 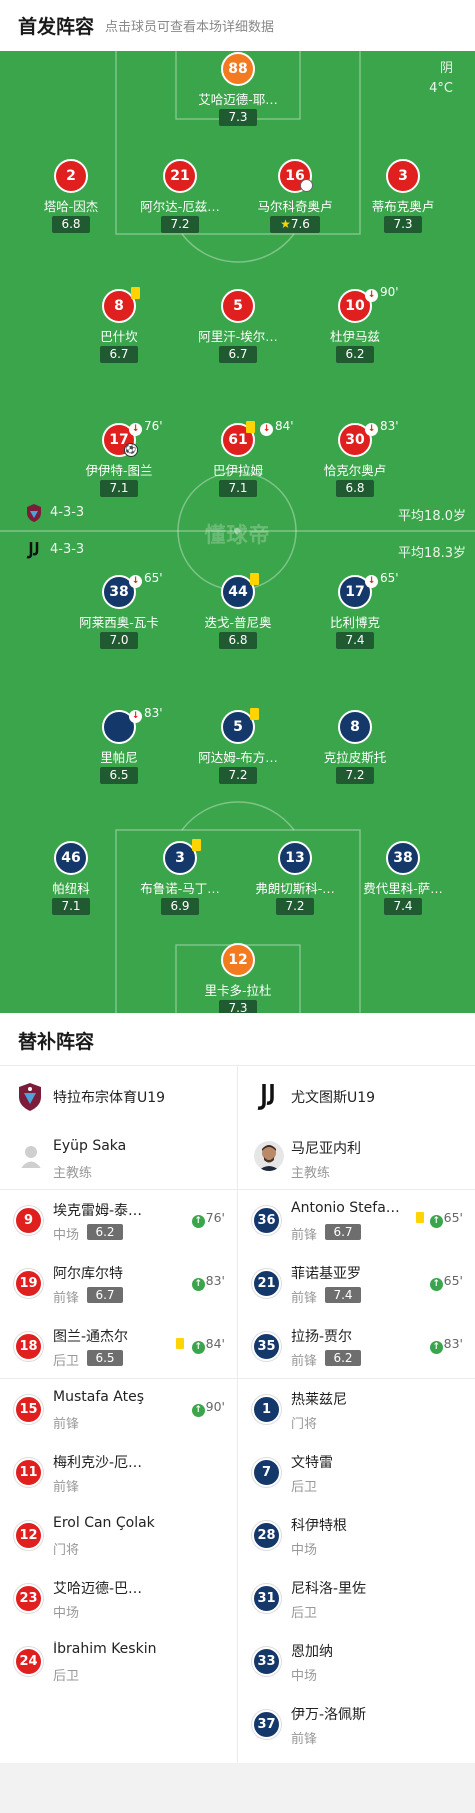 What do you see at coordinates (118, 1220) in the screenshot?
I see `sub-player-row: 9 埃克雷姆-泰… 中场 6.2 ↑ 76'` at bounding box center [118, 1220].